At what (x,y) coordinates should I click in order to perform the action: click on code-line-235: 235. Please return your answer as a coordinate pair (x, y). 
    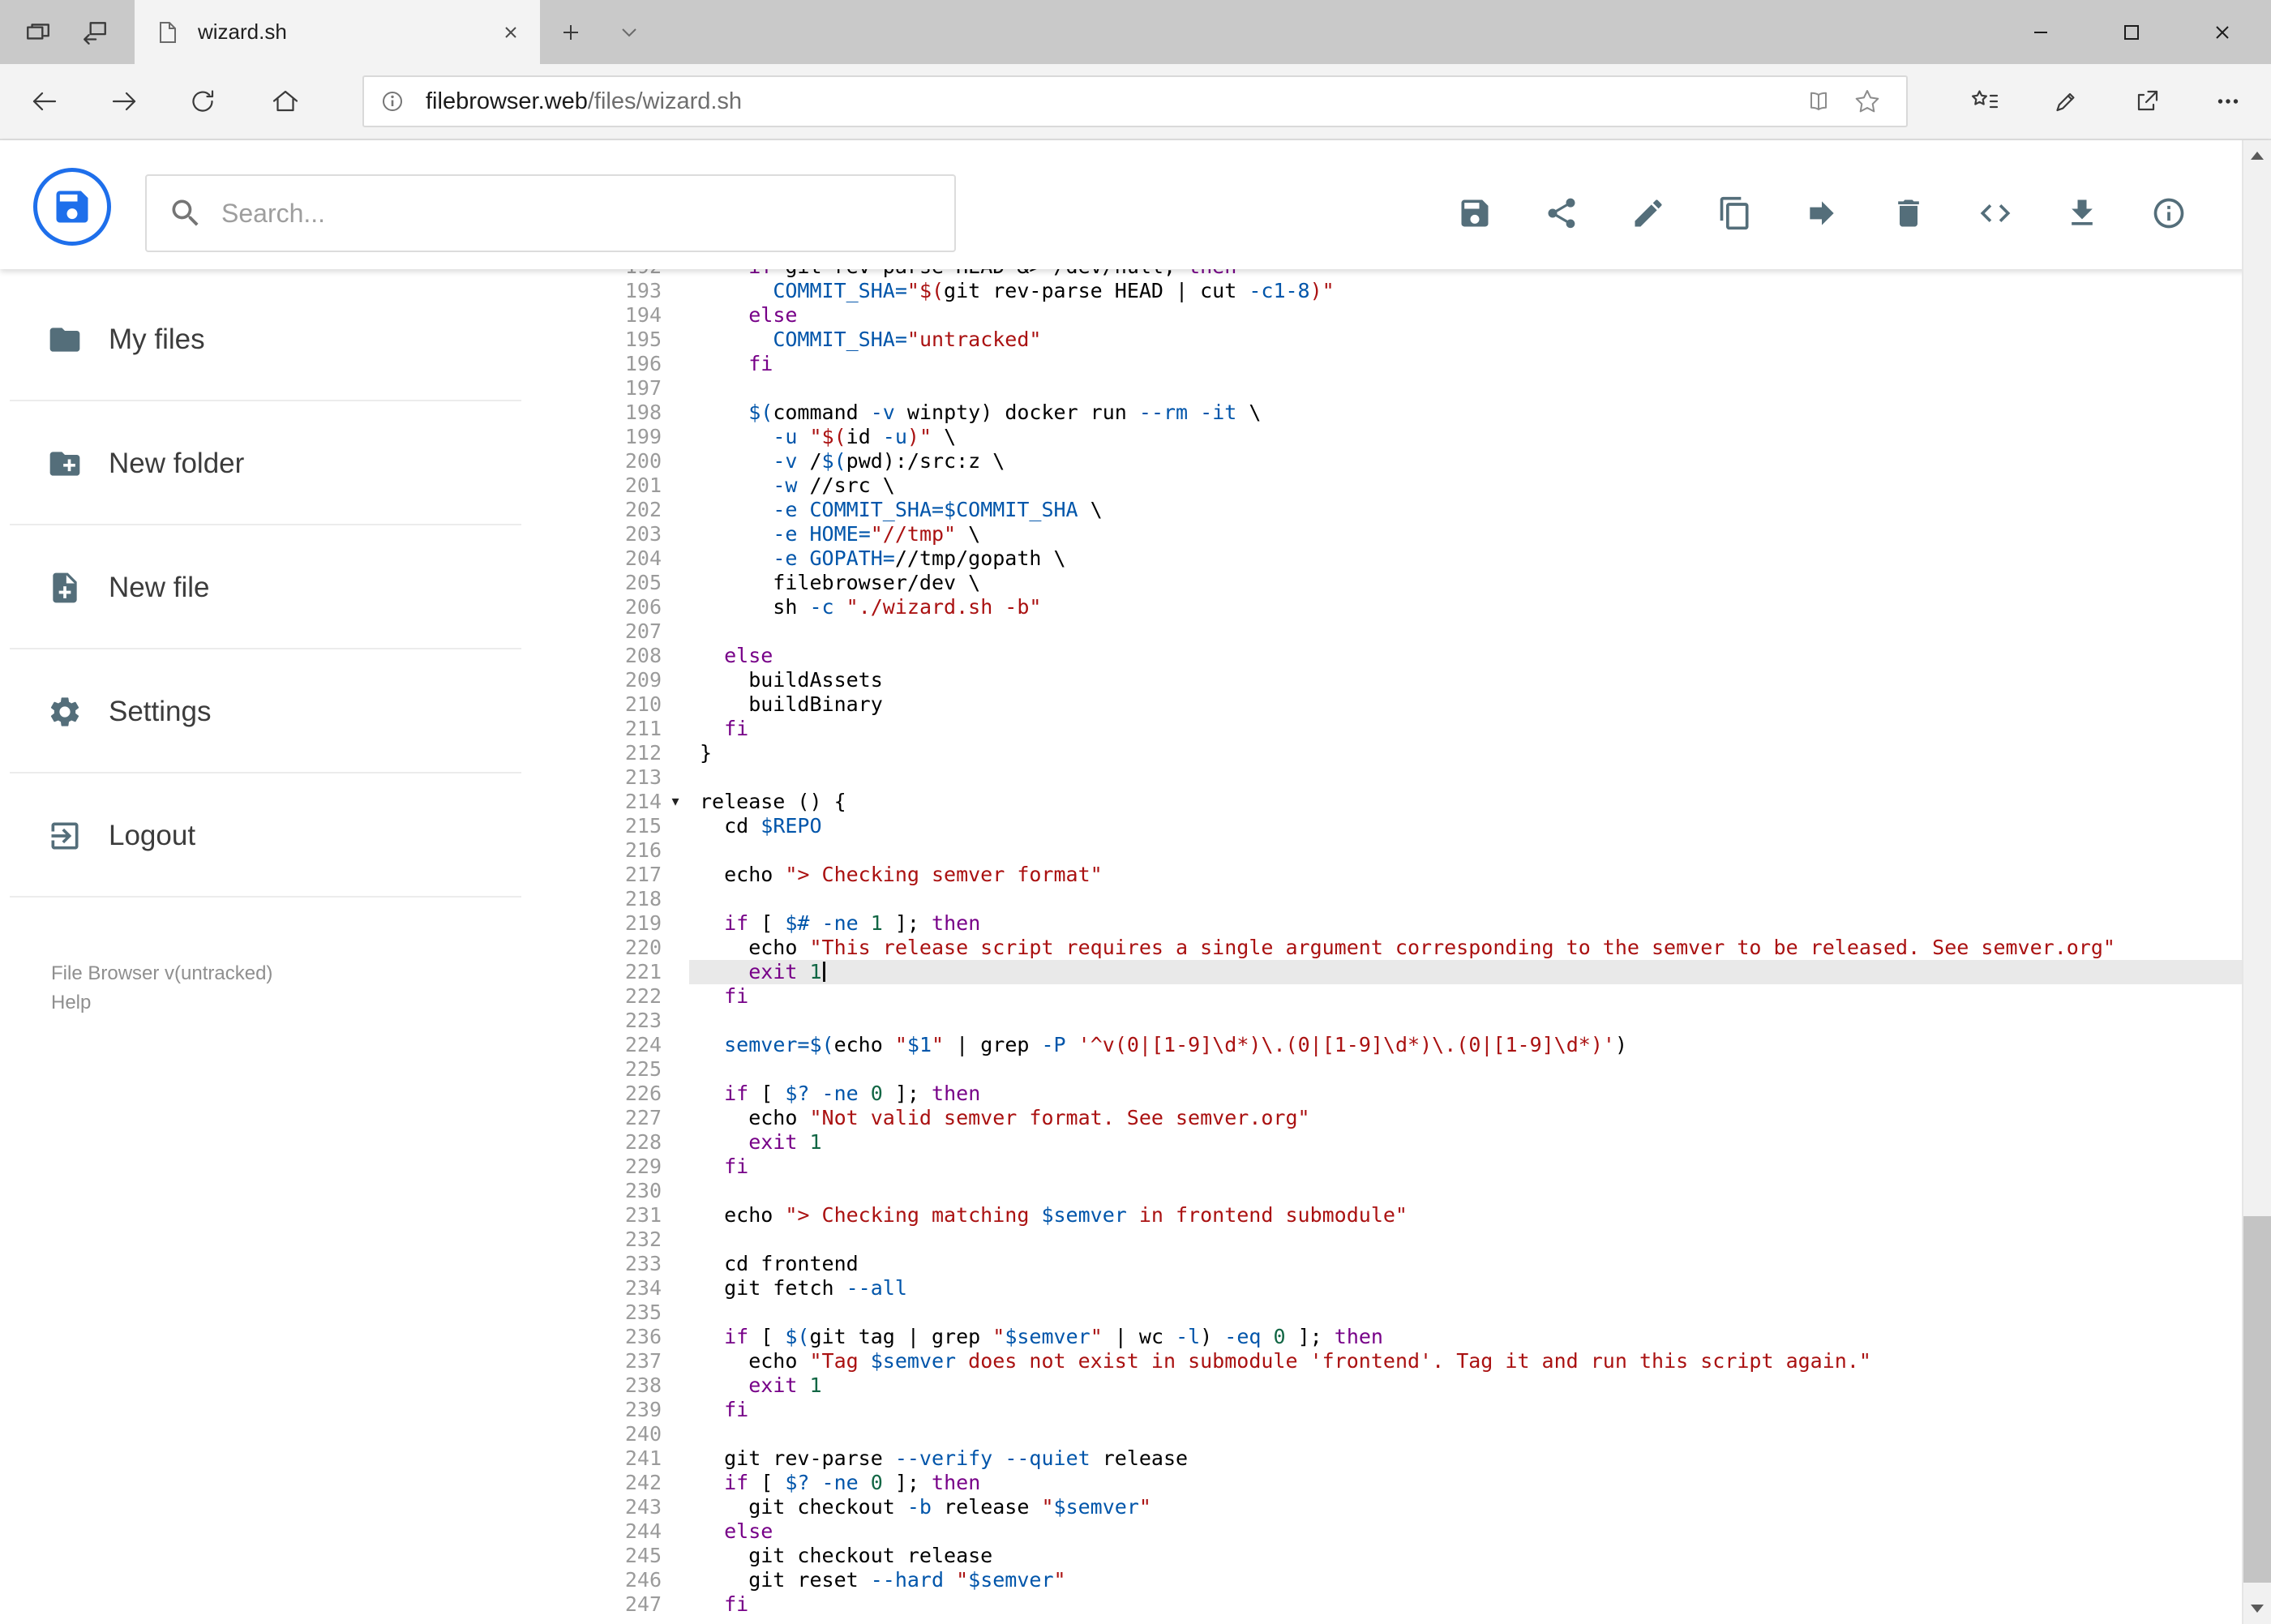
    Looking at the image, I should click on (1388, 1312).